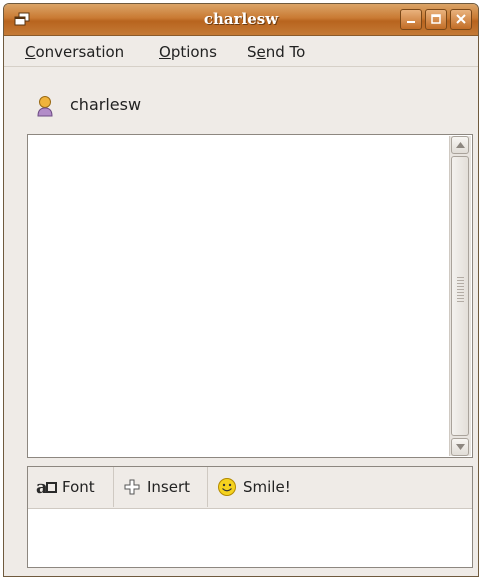 The height and width of the screenshot is (581, 483). I want to click on maximize-button, so click(436, 19).